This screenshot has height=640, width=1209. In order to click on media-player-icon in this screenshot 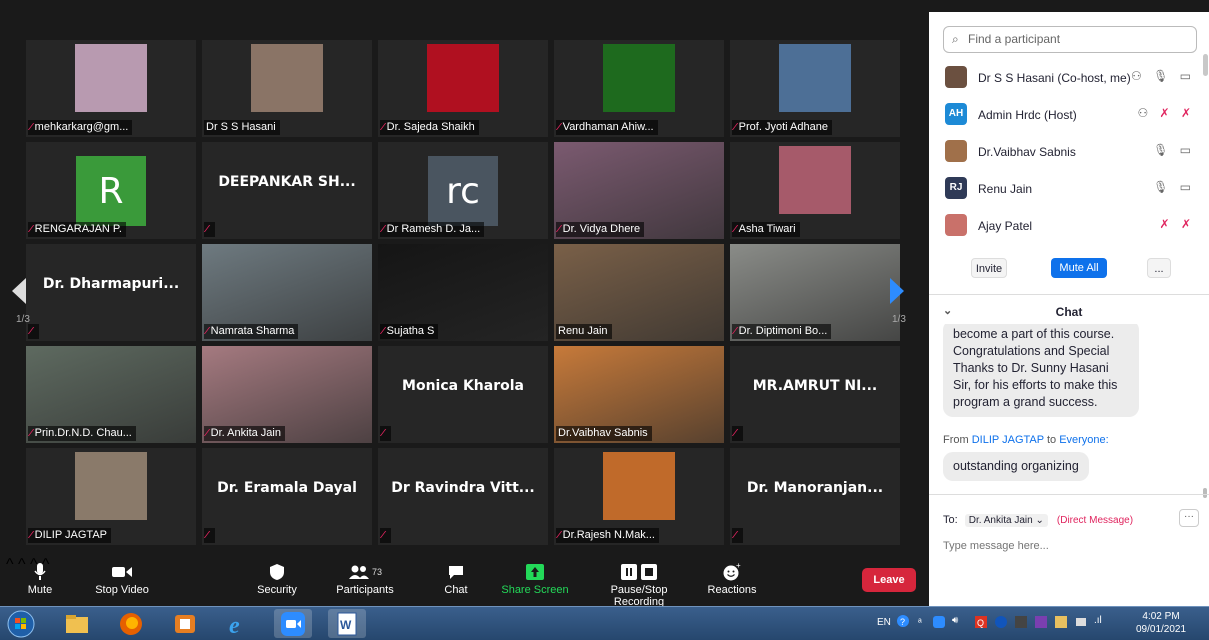, I will do `click(185, 623)`.